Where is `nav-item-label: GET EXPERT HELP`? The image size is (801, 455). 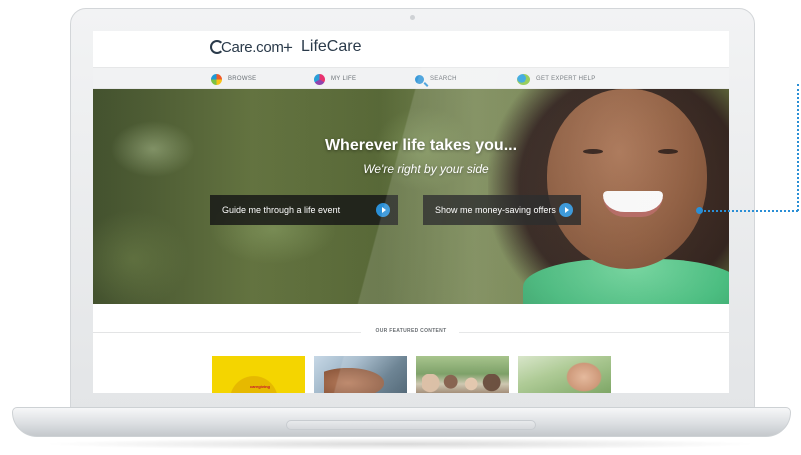
nav-item-label: GET EXPERT HELP is located at coordinates (566, 79).